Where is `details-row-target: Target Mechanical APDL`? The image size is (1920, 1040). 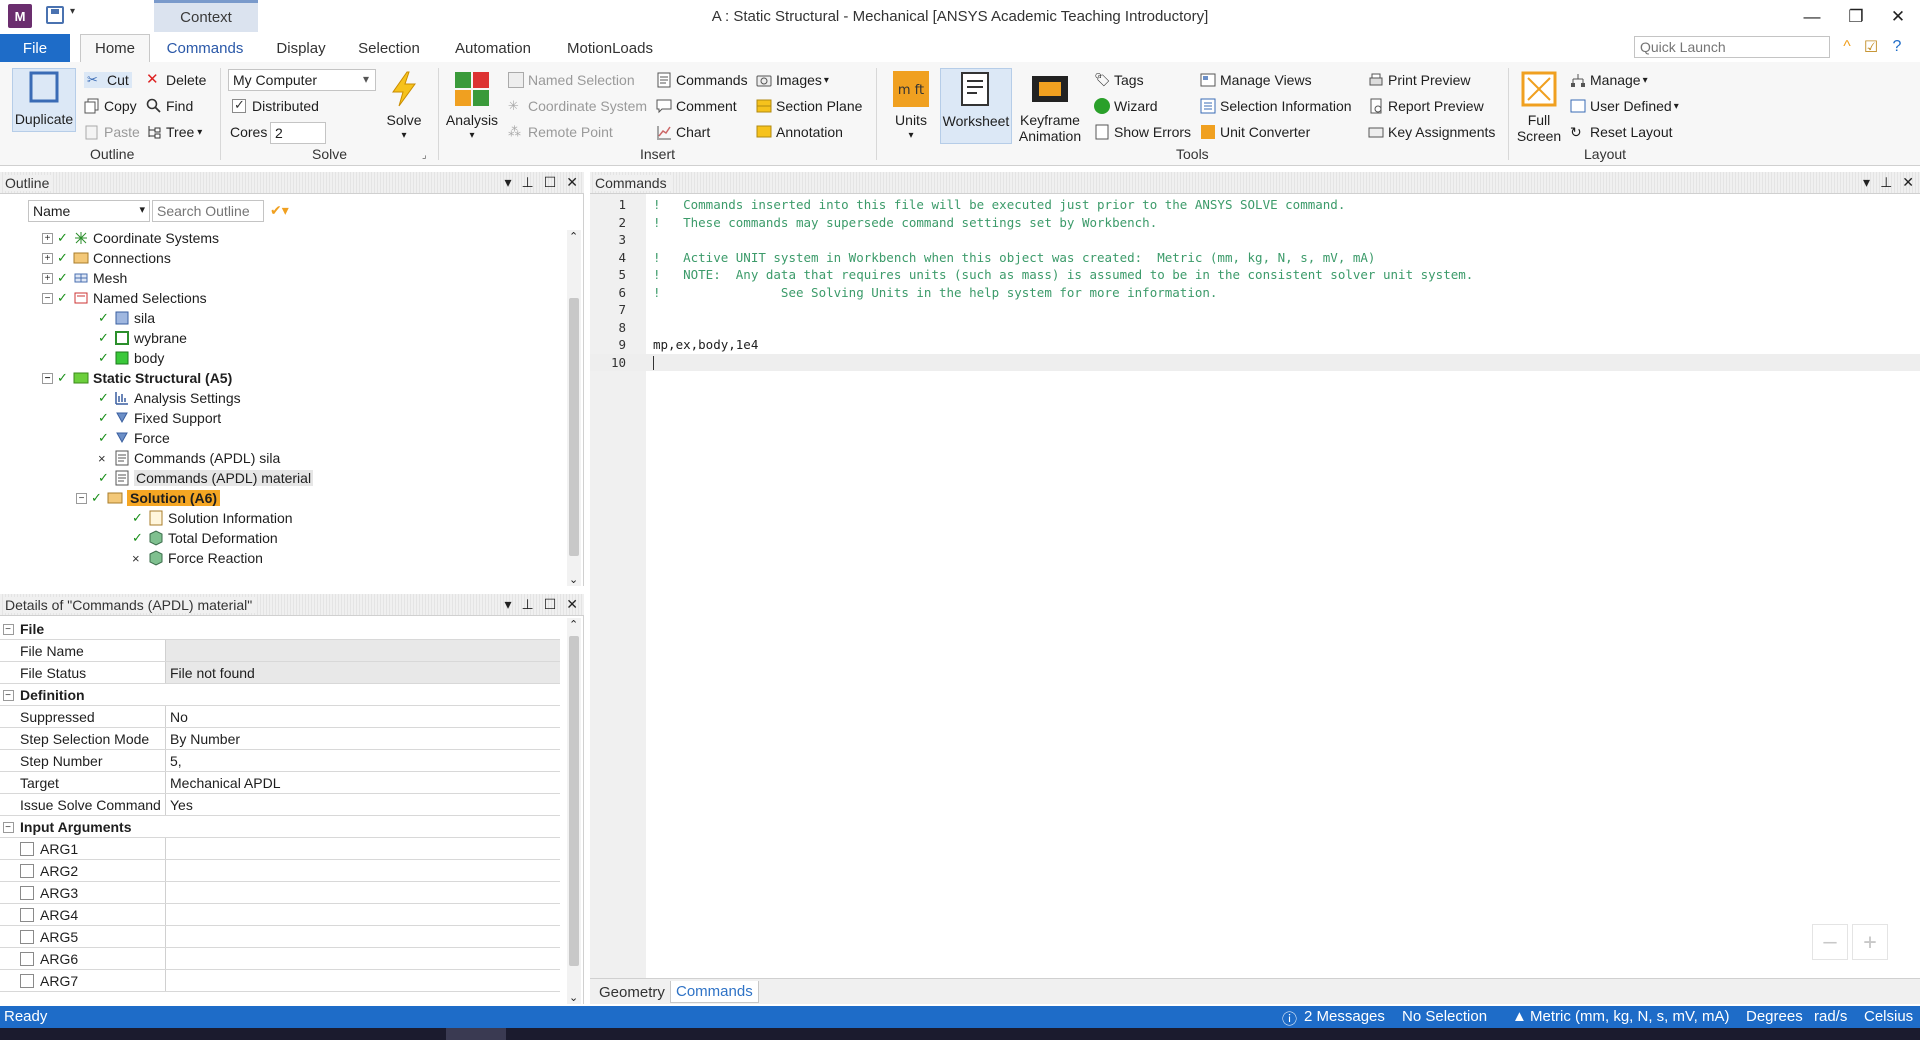 details-row-target: Target Mechanical APDL is located at coordinates (280, 783).